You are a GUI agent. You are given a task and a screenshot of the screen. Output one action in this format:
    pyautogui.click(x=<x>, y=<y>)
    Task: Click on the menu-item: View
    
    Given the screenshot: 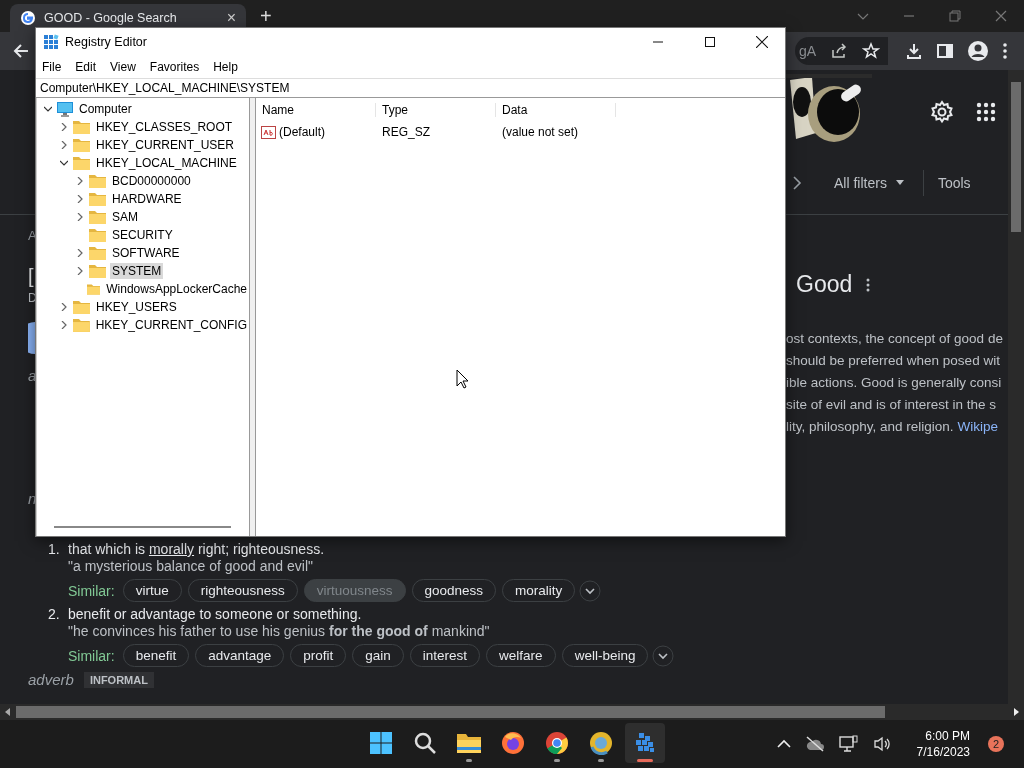 What is the action you would take?
    pyautogui.click(x=124, y=67)
    